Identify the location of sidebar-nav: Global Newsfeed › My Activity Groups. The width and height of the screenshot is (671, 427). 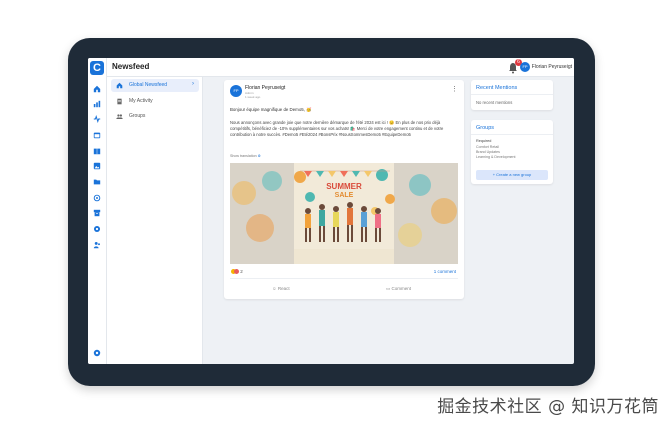
(155, 220).